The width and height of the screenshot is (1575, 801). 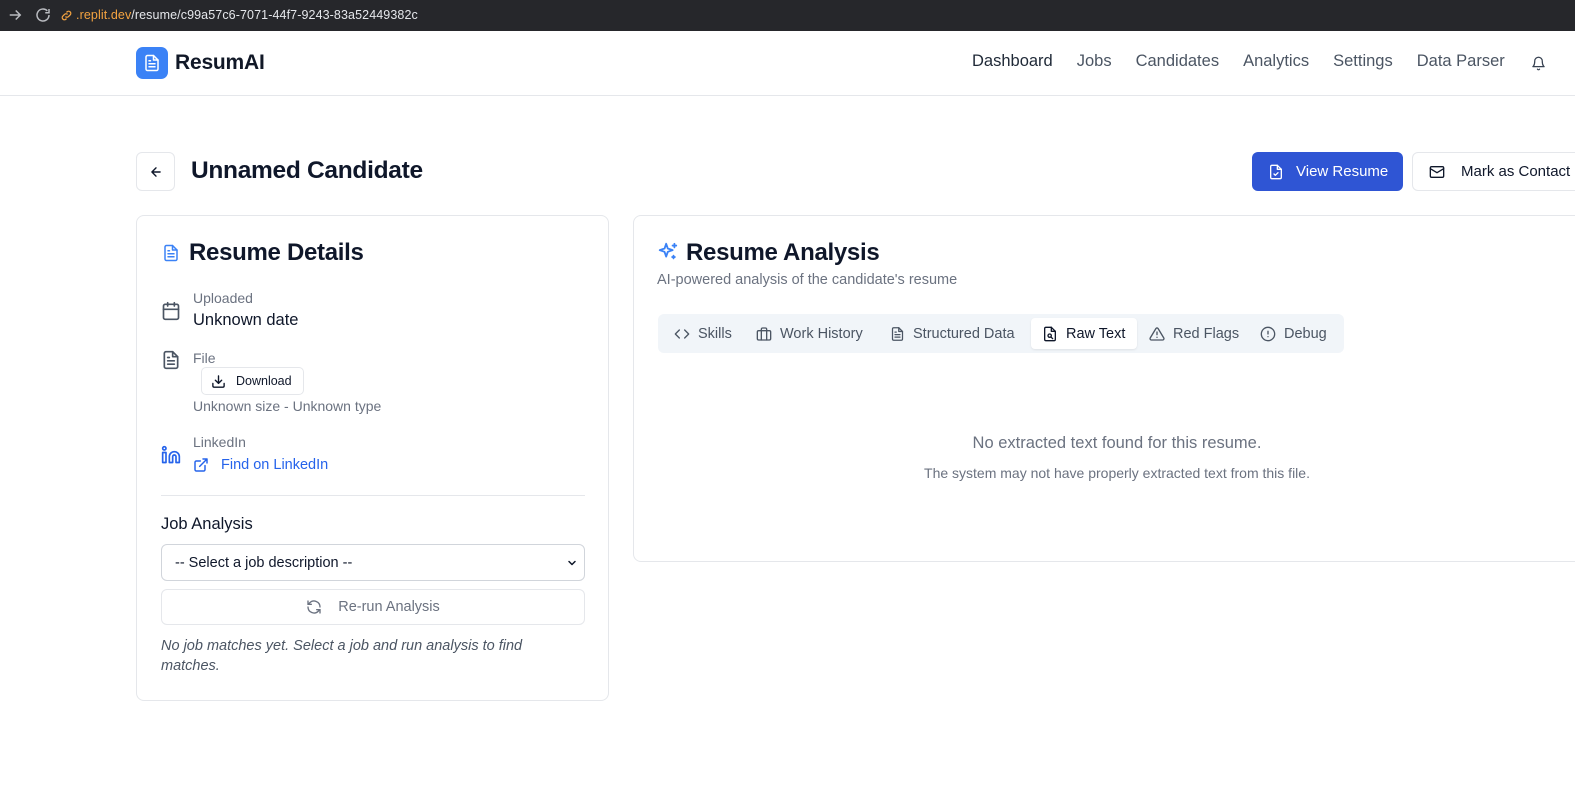 I want to click on divider, so click(x=373, y=495).